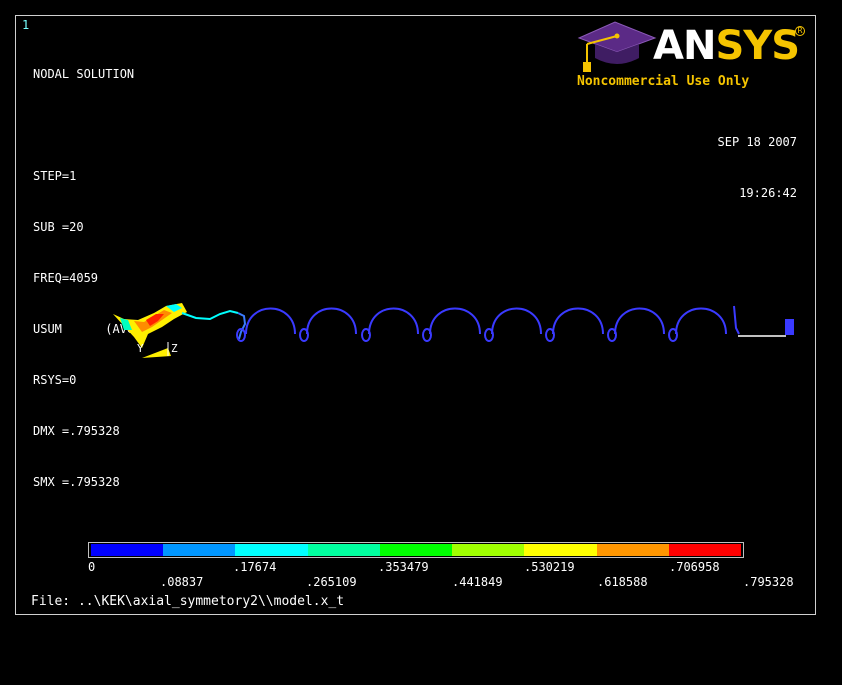 This screenshot has width=842, height=685. I want to click on legend-tick: .441849, so click(477, 582).